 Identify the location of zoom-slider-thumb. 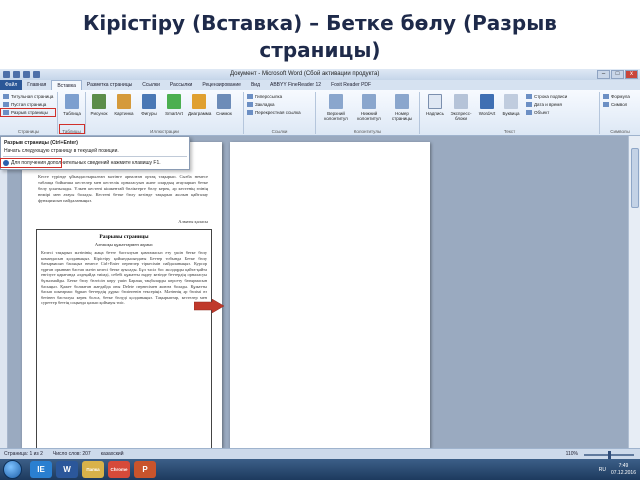
(609, 454).